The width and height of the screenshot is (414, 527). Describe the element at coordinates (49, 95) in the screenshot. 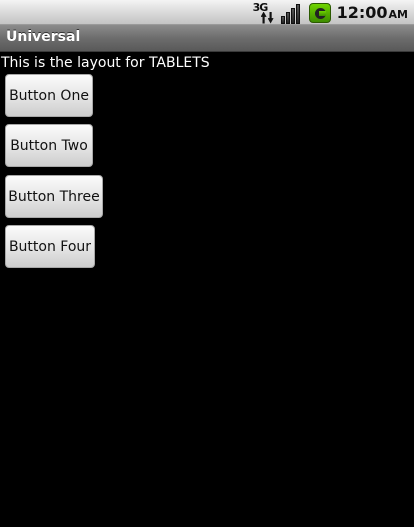

I see `button-one: Button One` at that location.